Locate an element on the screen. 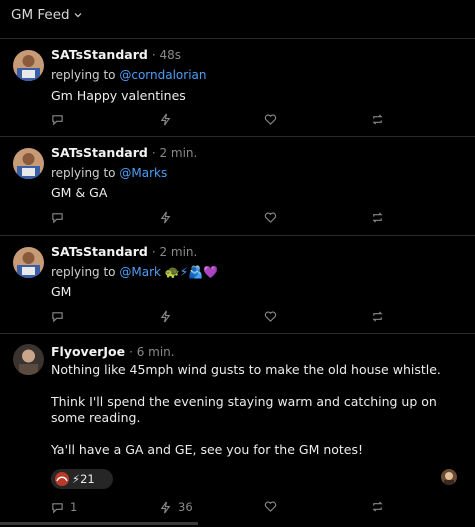 Image resolution: width=475 pixels, height=527 pixels. note-content: GM is located at coordinates (248, 292).